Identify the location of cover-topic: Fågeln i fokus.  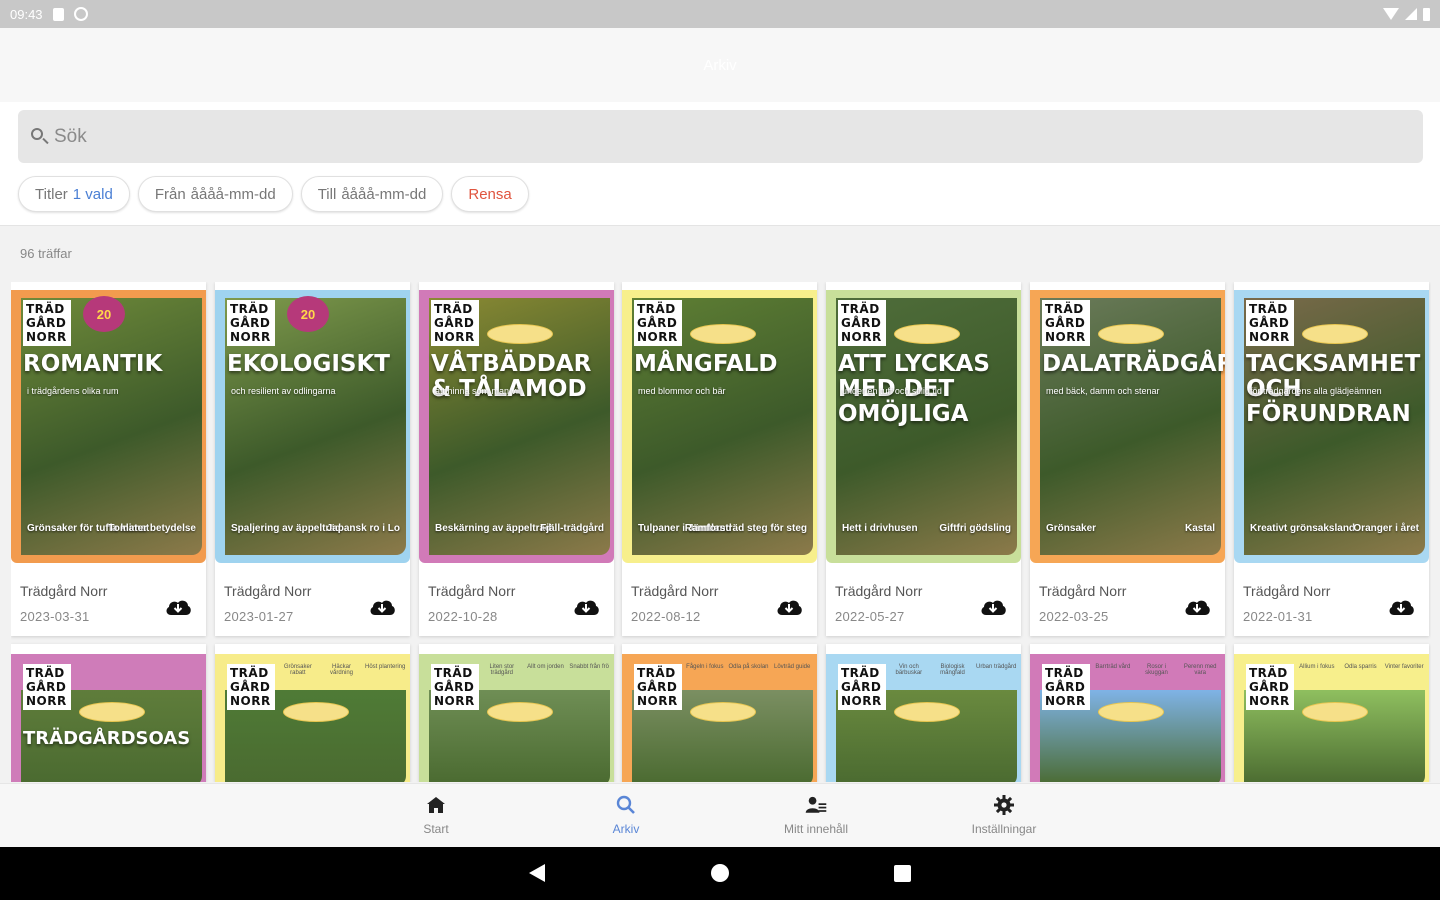
(705, 667).